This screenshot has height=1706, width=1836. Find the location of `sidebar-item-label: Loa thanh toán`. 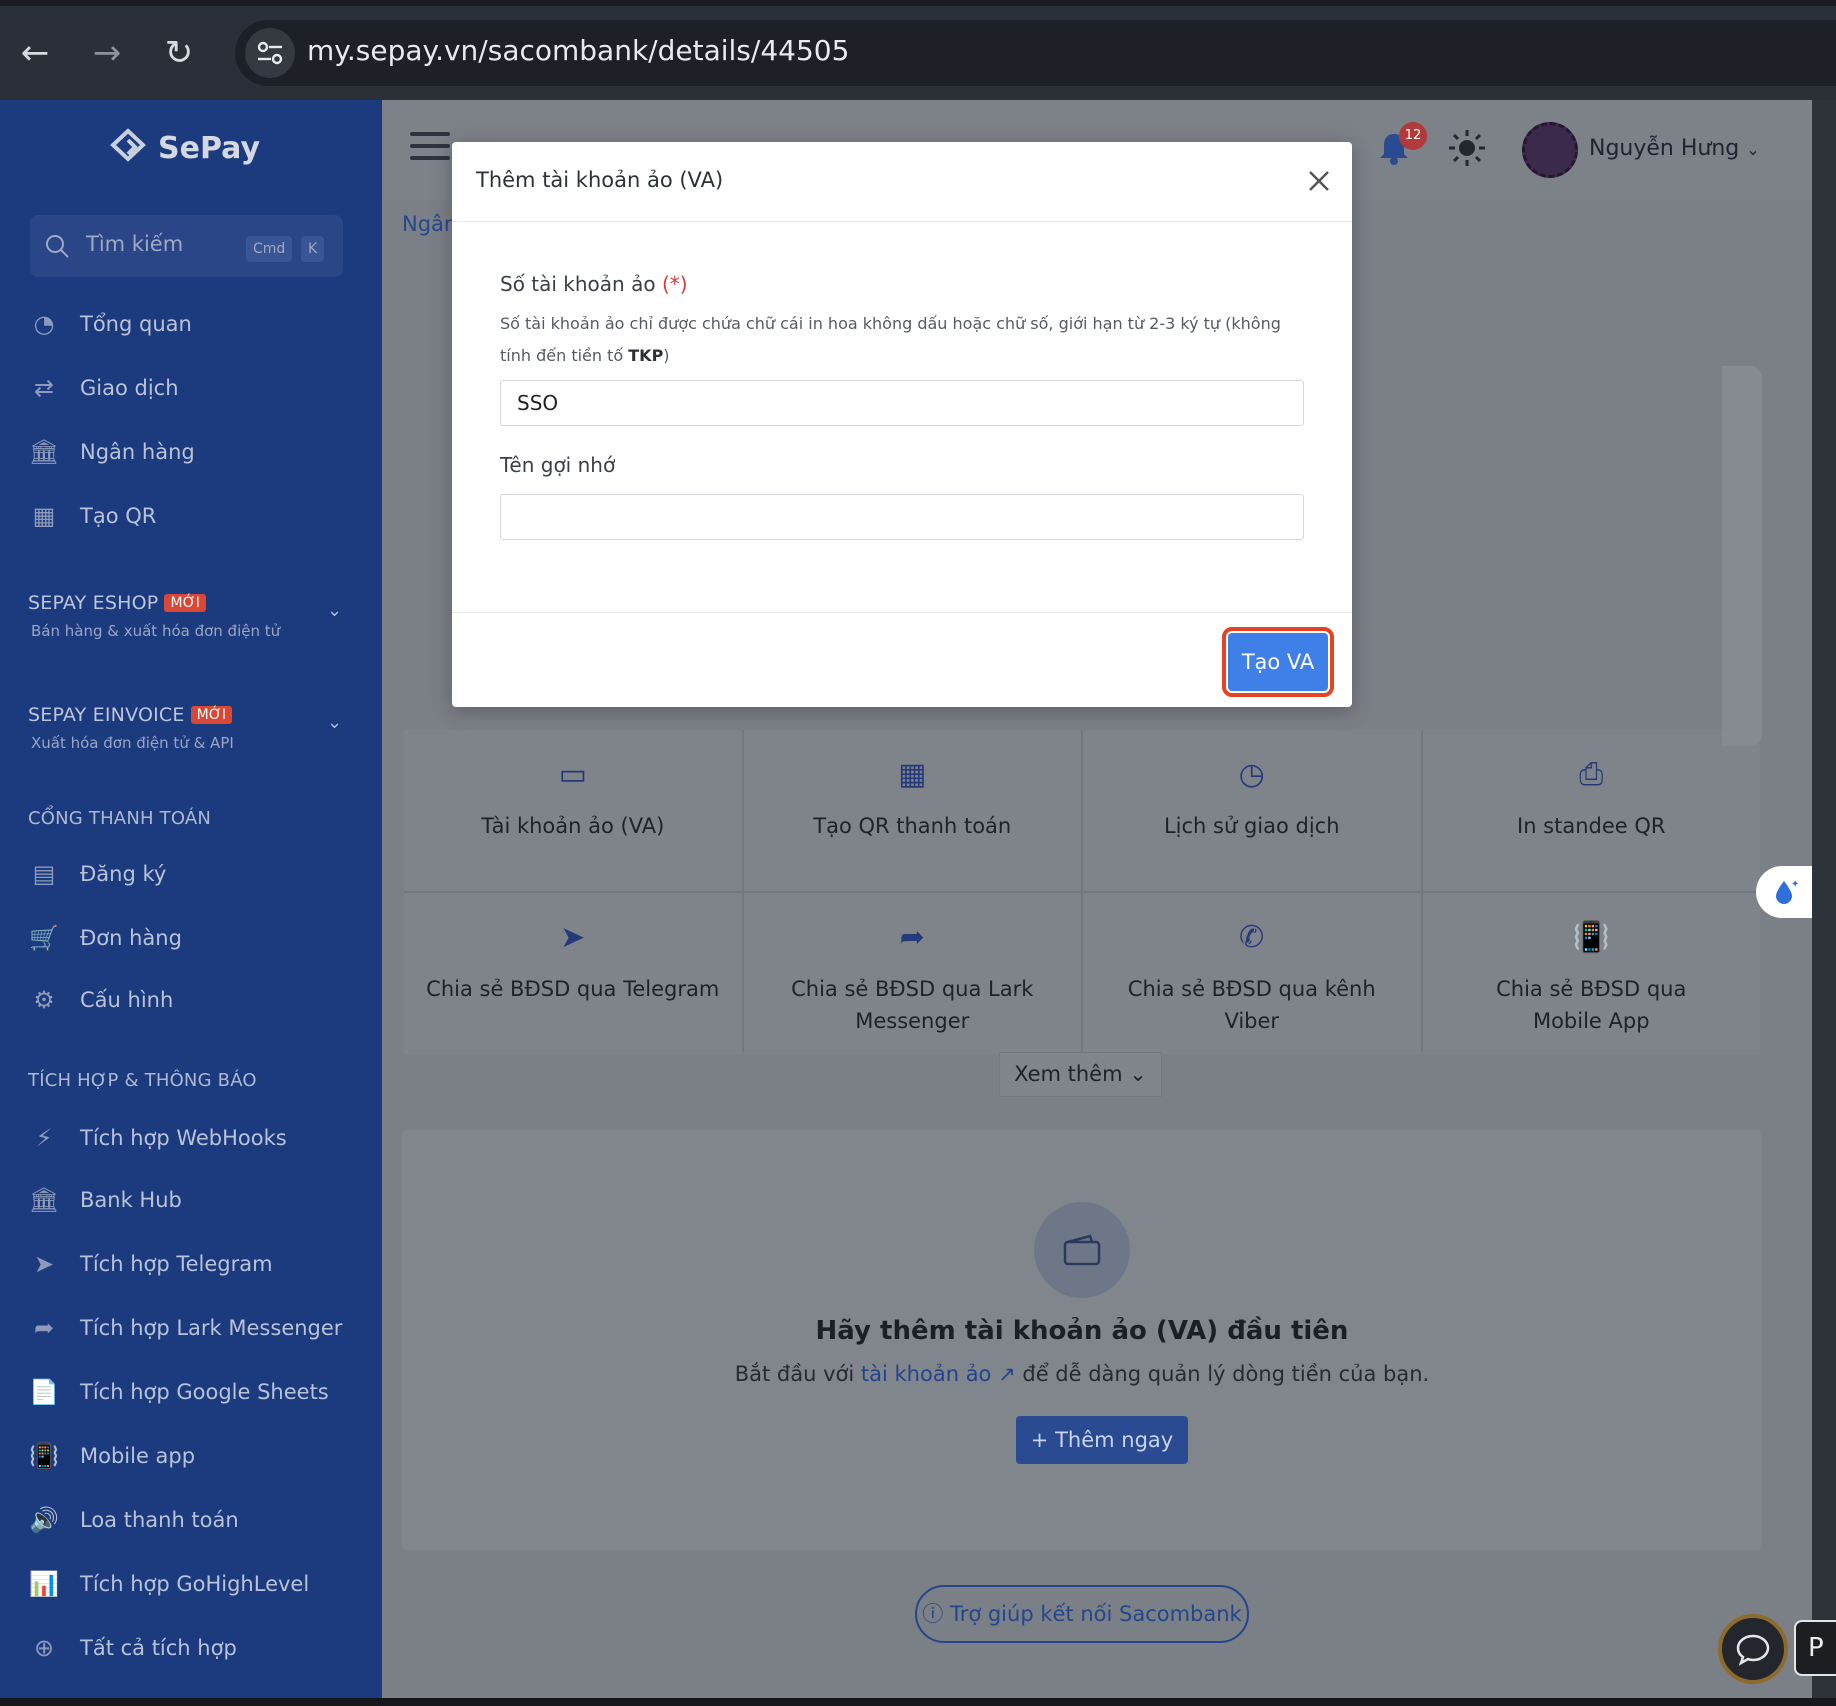

sidebar-item-label: Loa thanh toán is located at coordinates (159, 1520).